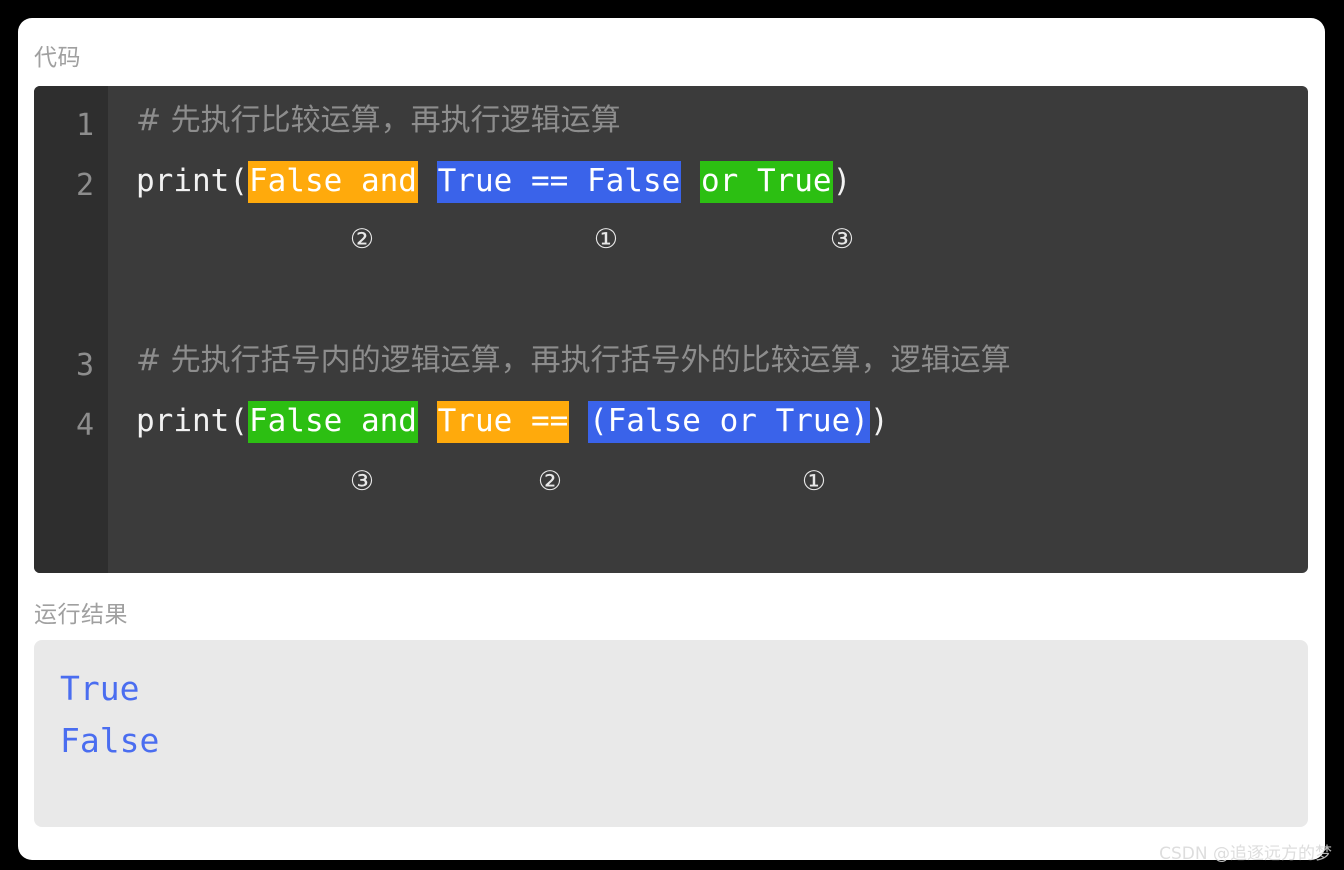 The width and height of the screenshot is (1344, 870). I want to click on csdn-watermark: CSDN @追逐远方的梦, so click(1245, 854).